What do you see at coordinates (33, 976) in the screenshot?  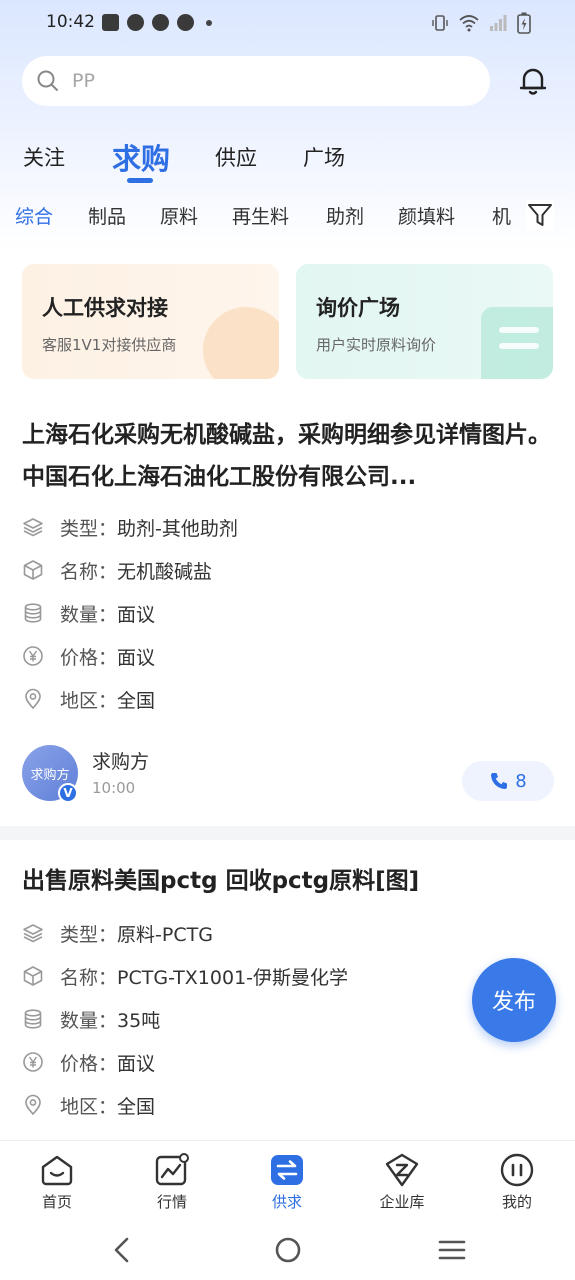 I see `cube-icon` at bounding box center [33, 976].